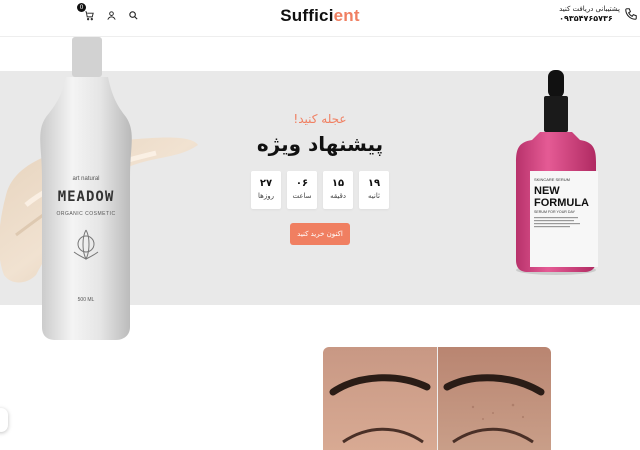  I want to click on site-logo: Sufficient, so click(320, 16).